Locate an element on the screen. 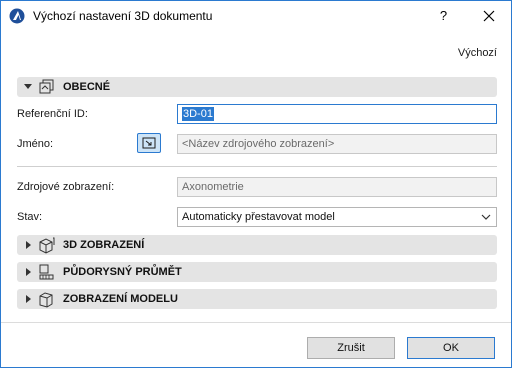 Image resolution: width=512 pixels, height=368 pixels. ok-button: OK is located at coordinates (451, 348).